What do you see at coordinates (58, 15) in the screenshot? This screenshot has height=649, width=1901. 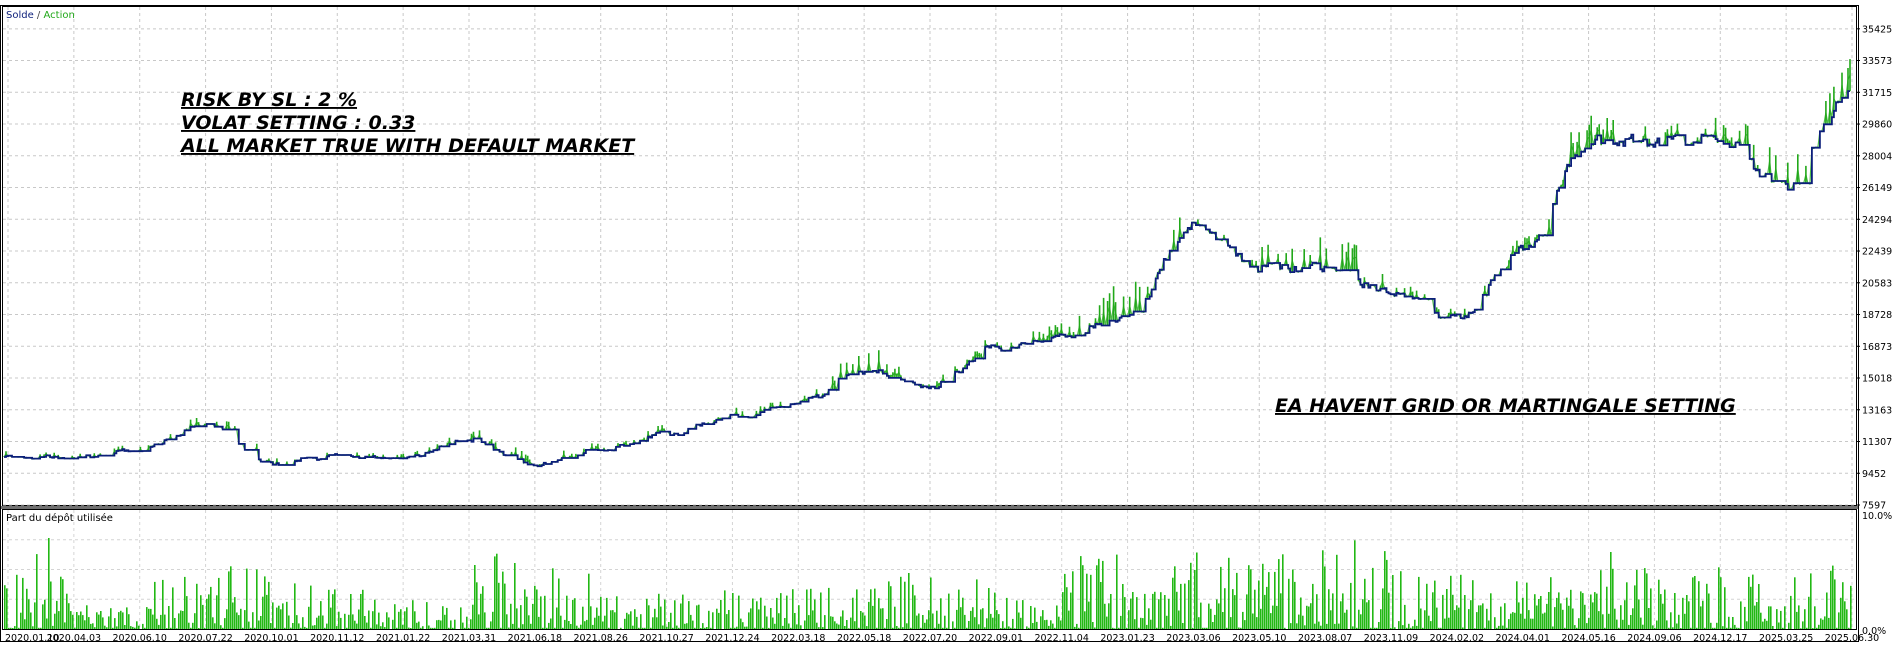 I see `legend-equity: Action` at bounding box center [58, 15].